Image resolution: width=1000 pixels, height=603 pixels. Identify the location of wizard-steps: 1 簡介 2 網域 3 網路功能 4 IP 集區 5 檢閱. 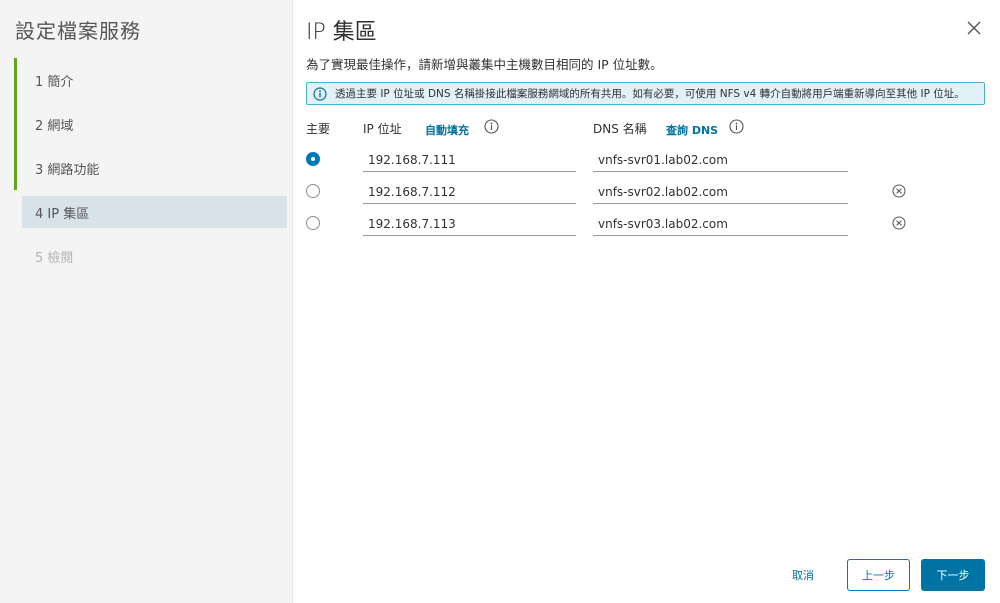
(150, 168).